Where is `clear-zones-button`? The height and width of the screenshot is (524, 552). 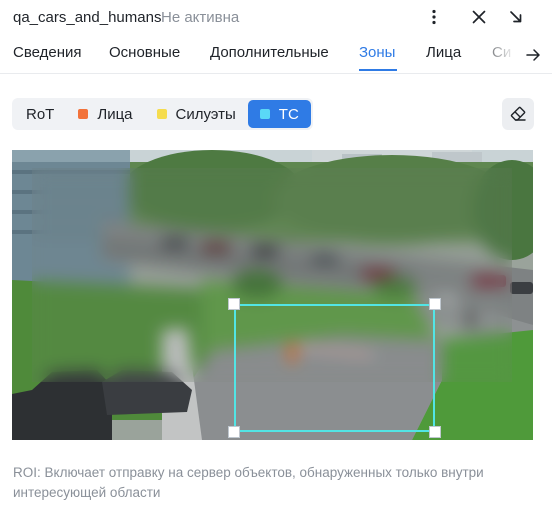
clear-zones-button is located at coordinates (518, 114).